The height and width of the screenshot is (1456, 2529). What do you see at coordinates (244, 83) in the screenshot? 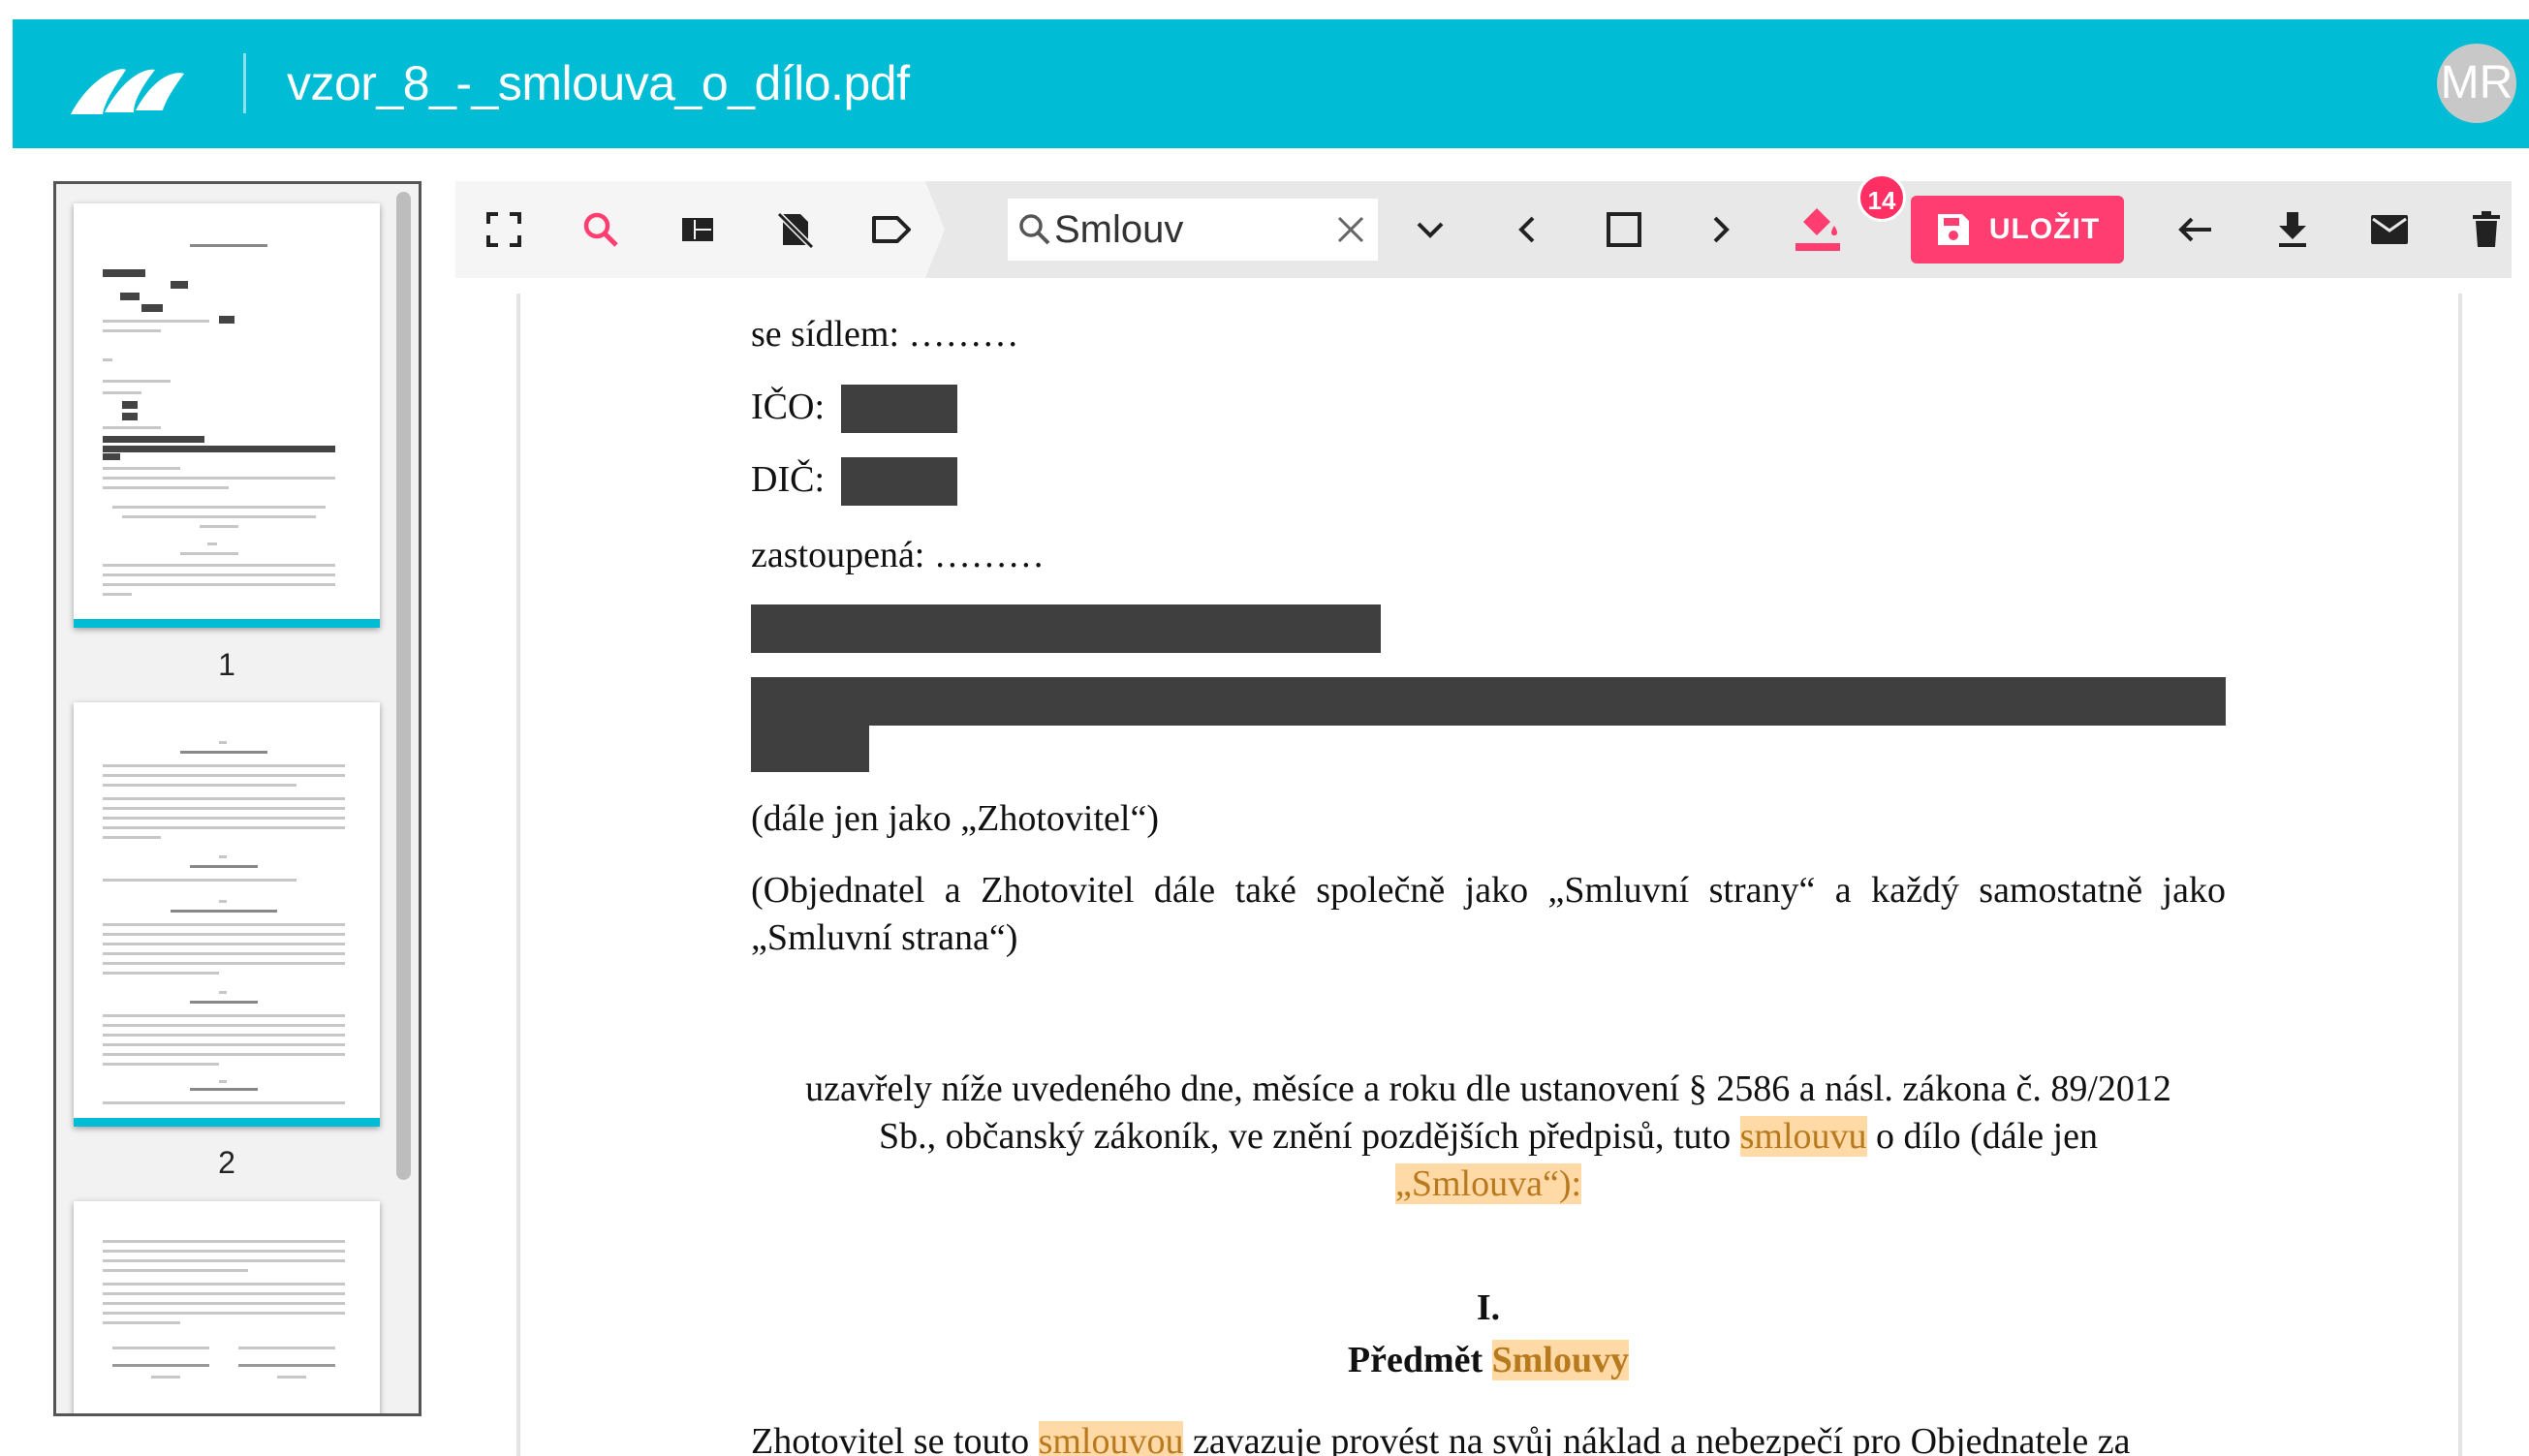
I see `header-divider` at bounding box center [244, 83].